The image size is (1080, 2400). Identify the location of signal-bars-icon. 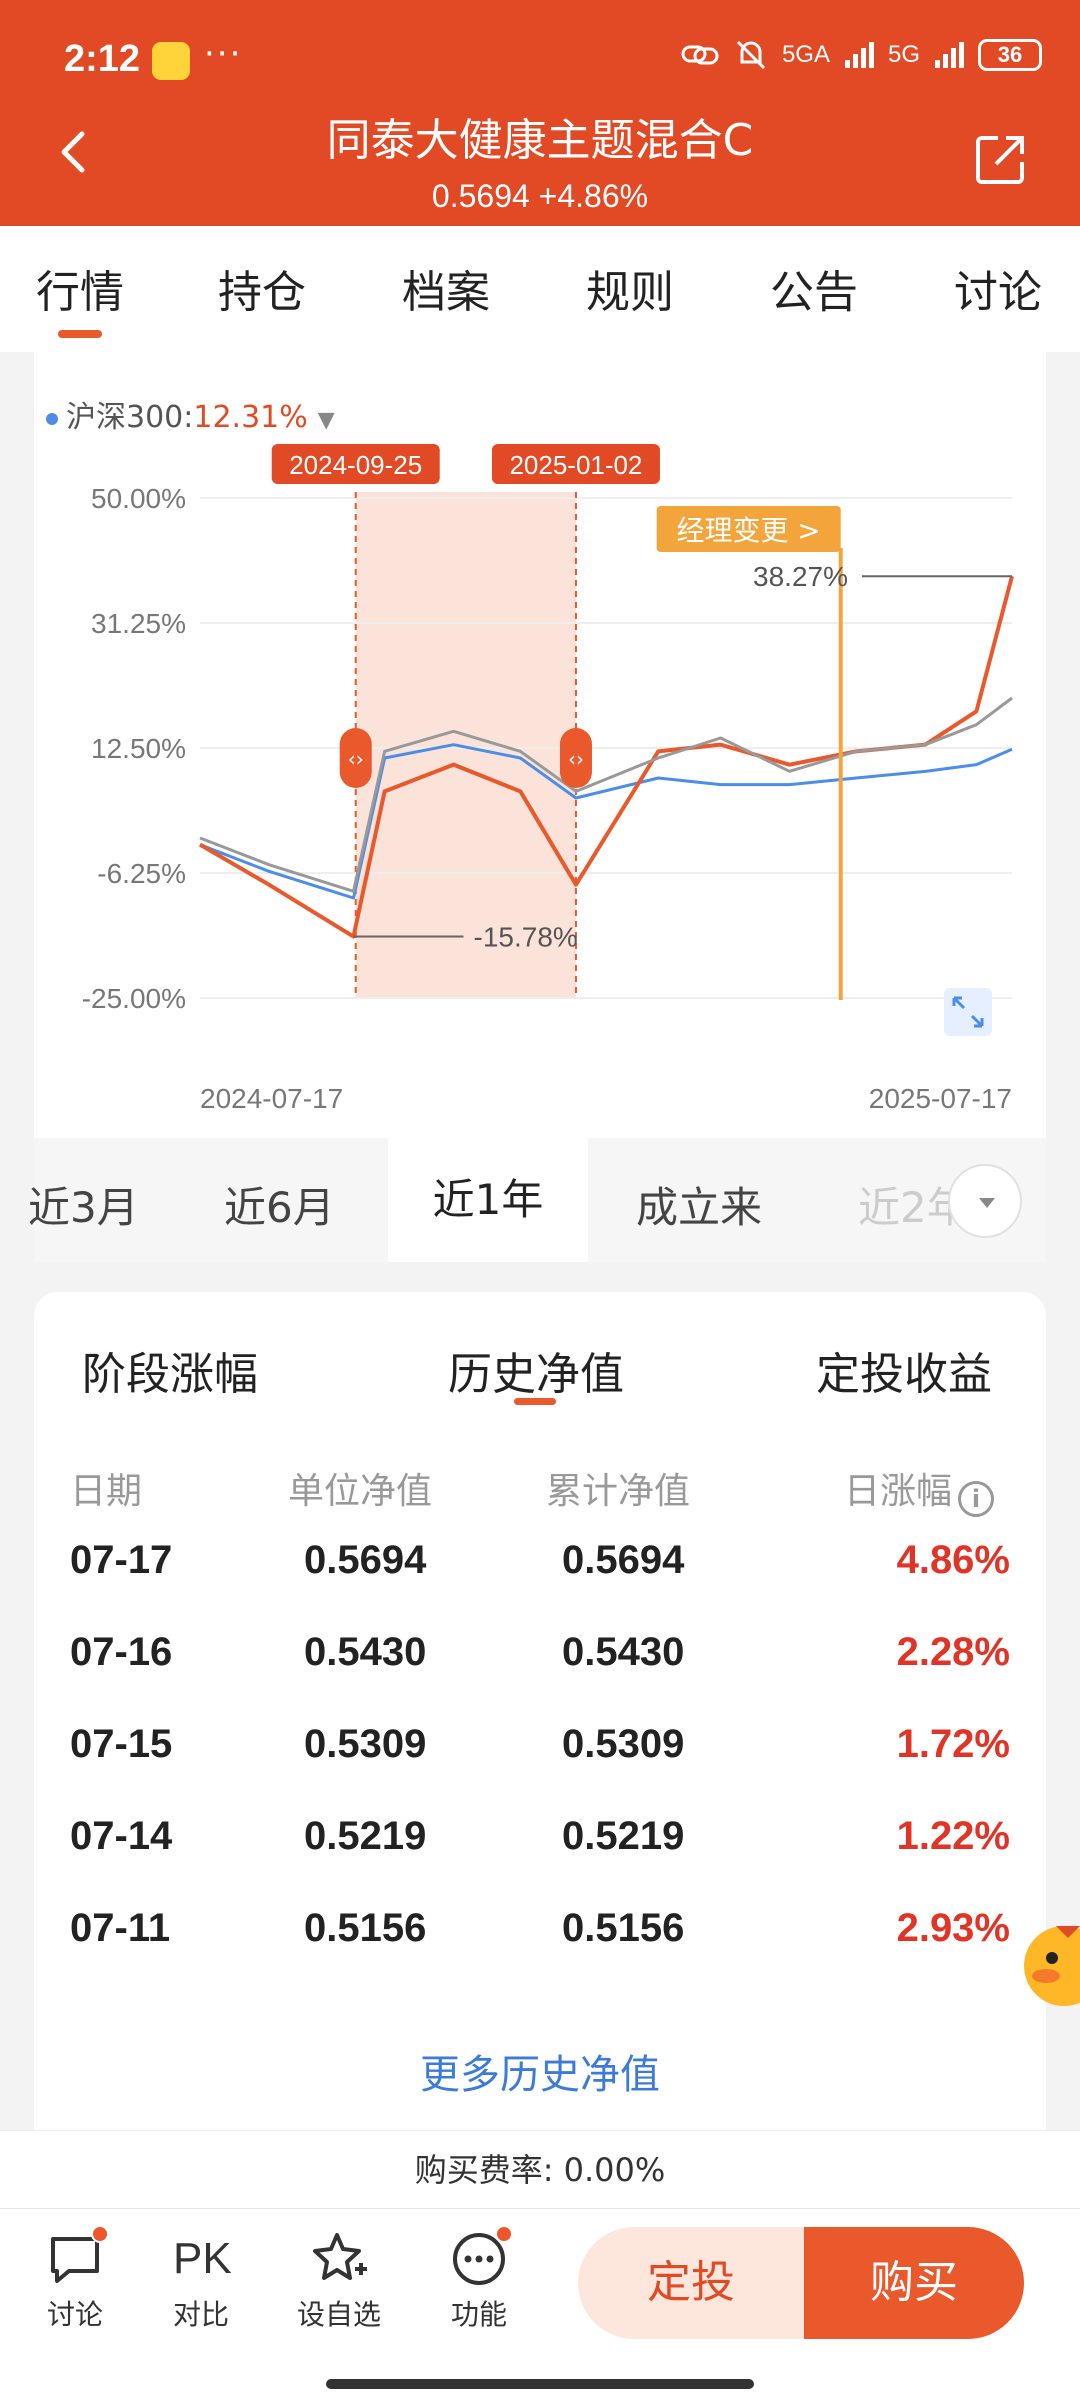
(859, 55).